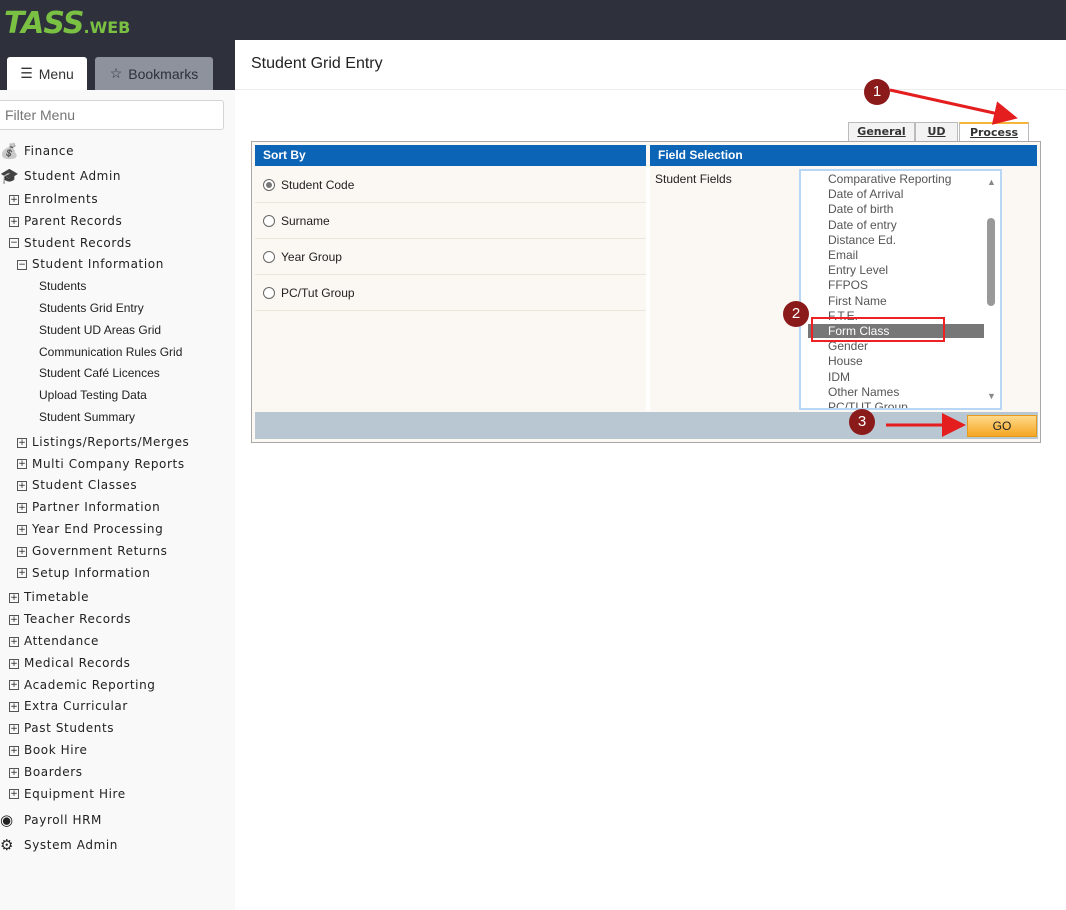  Describe the element at coordinates (862, 422) in the screenshot. I see `annotation-step-3: 3` at that location.